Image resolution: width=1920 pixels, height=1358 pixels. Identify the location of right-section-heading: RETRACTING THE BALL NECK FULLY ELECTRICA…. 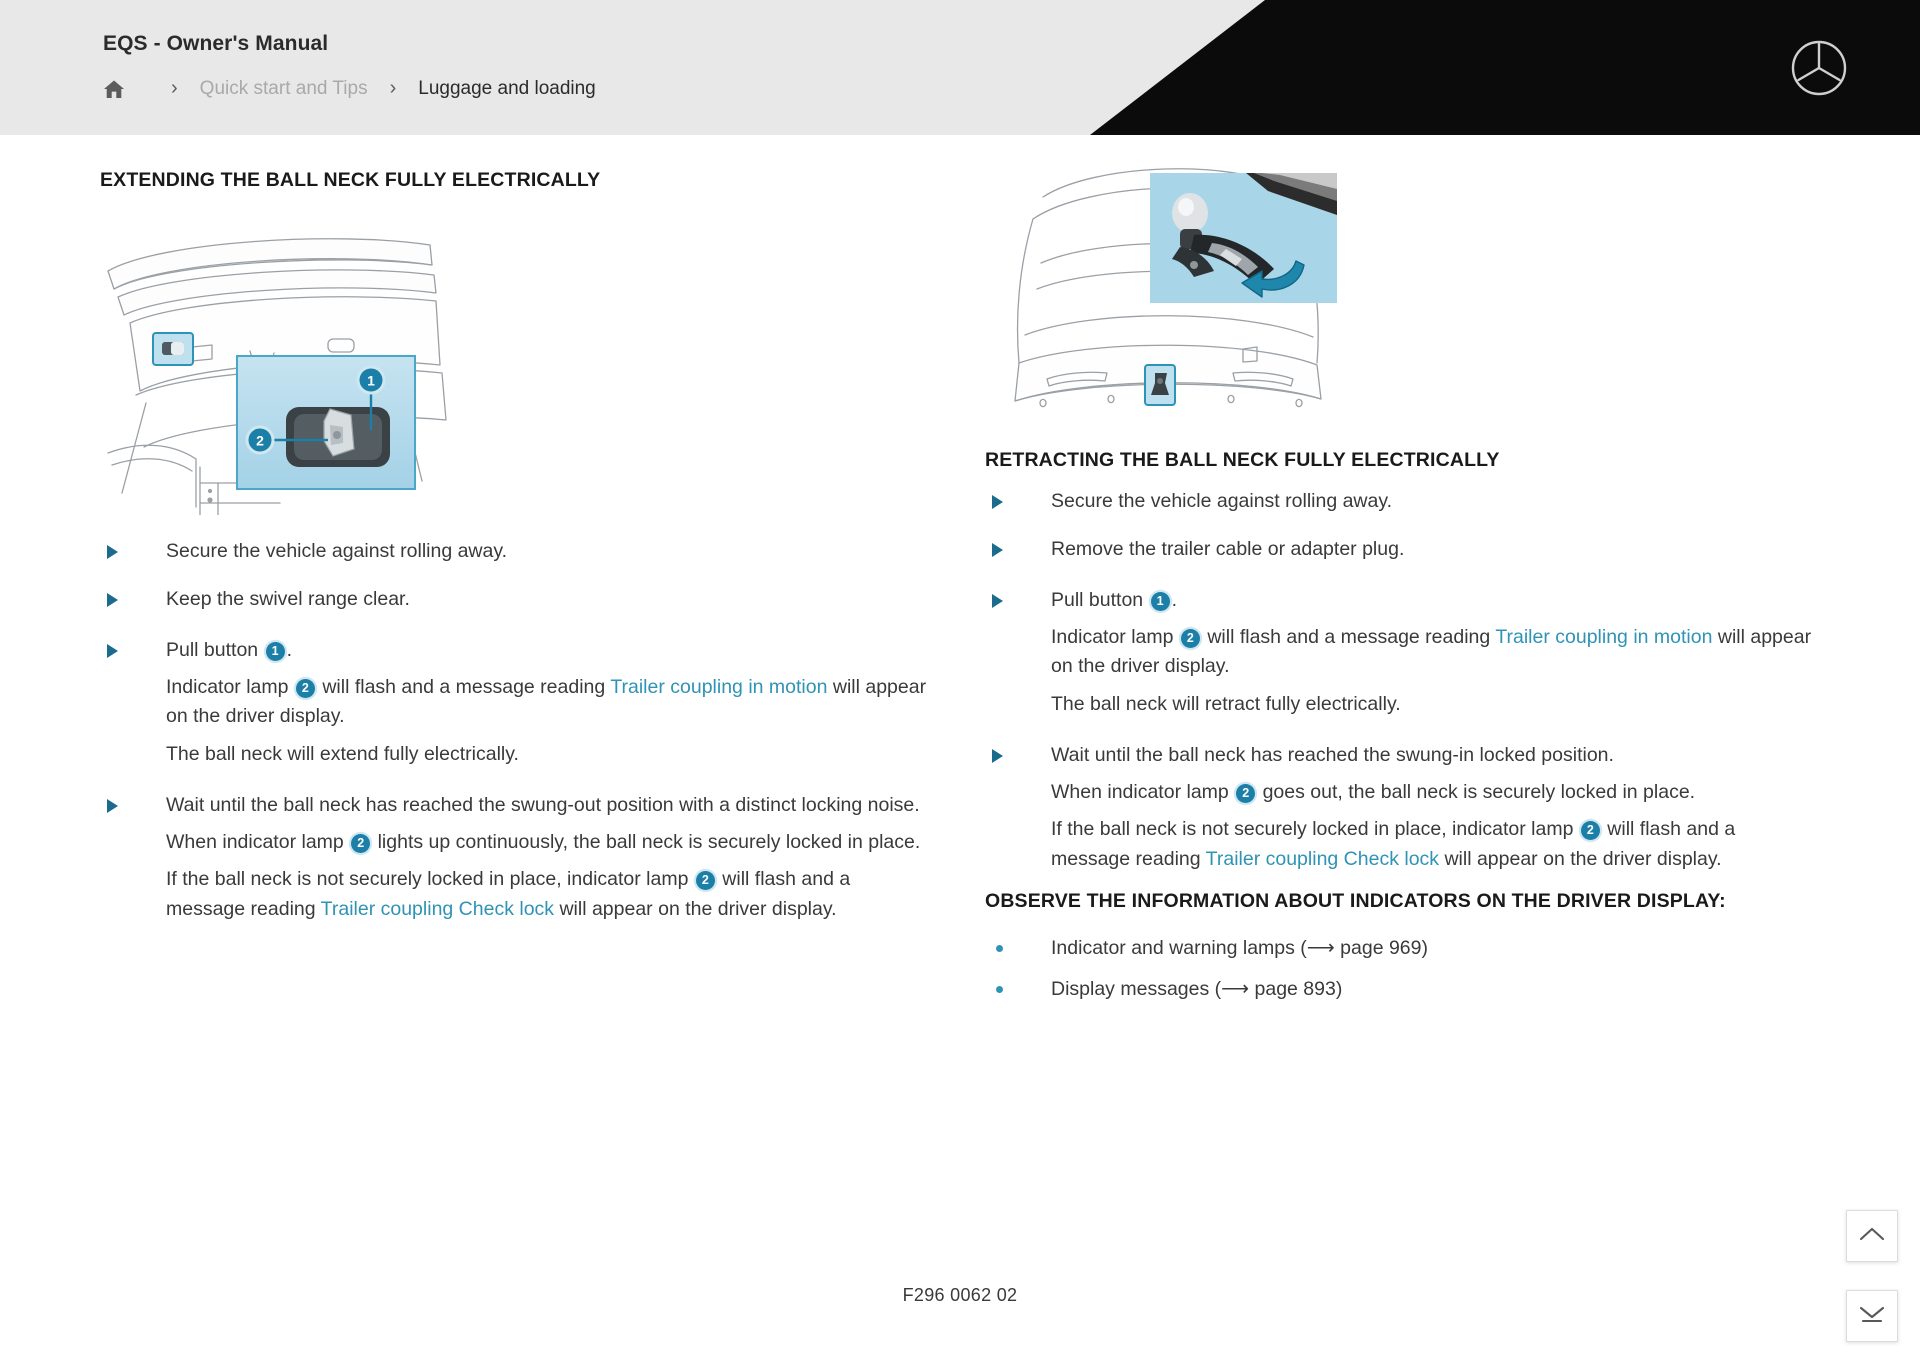
(1242, 460).